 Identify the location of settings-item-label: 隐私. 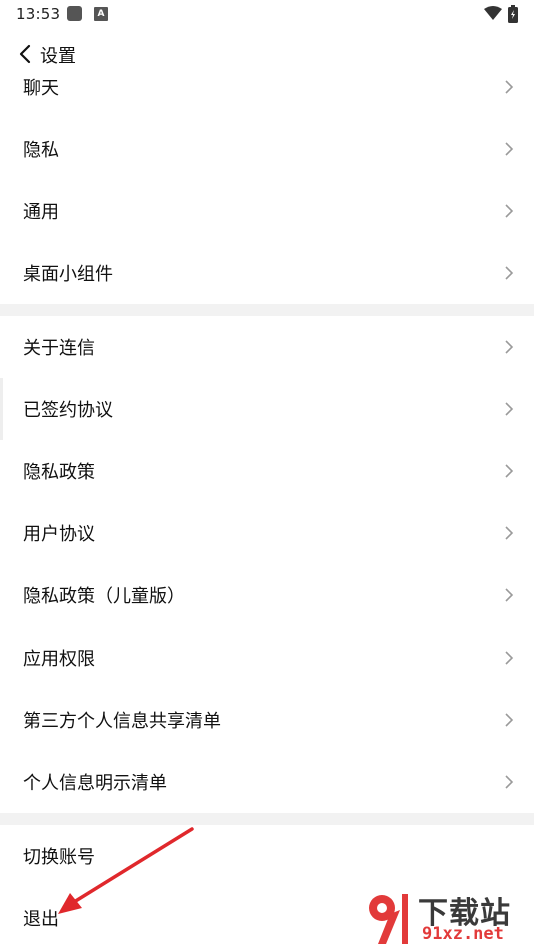
(41, 150).